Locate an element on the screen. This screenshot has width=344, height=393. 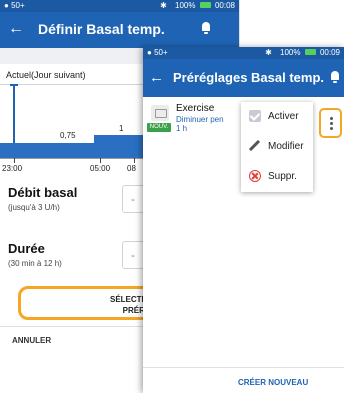
app-bar: ← Définir Basal temp. is located at coordinates (119, 30).